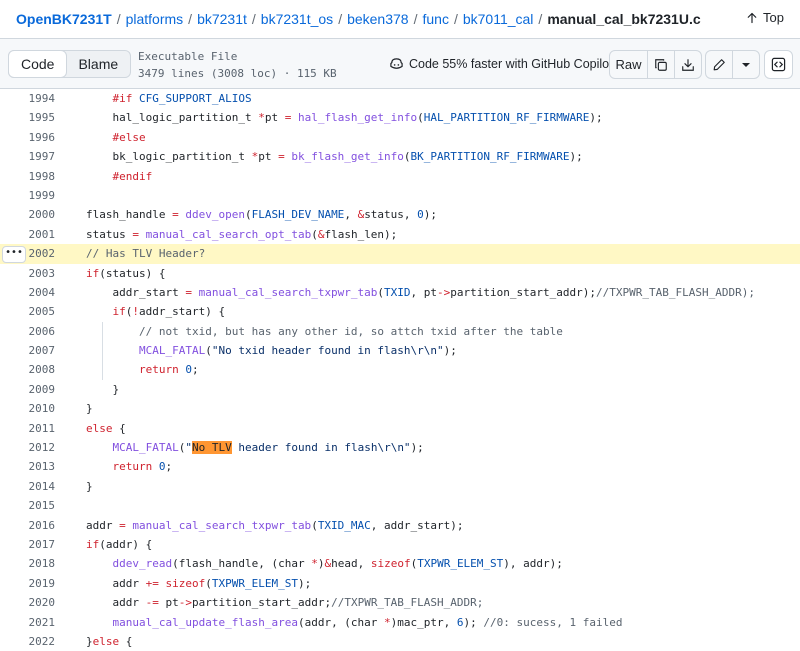  Describe the element at coordinates (155, 19) in the screenshot. I see `breadcrumb-link-platforms: platforms` at that location.